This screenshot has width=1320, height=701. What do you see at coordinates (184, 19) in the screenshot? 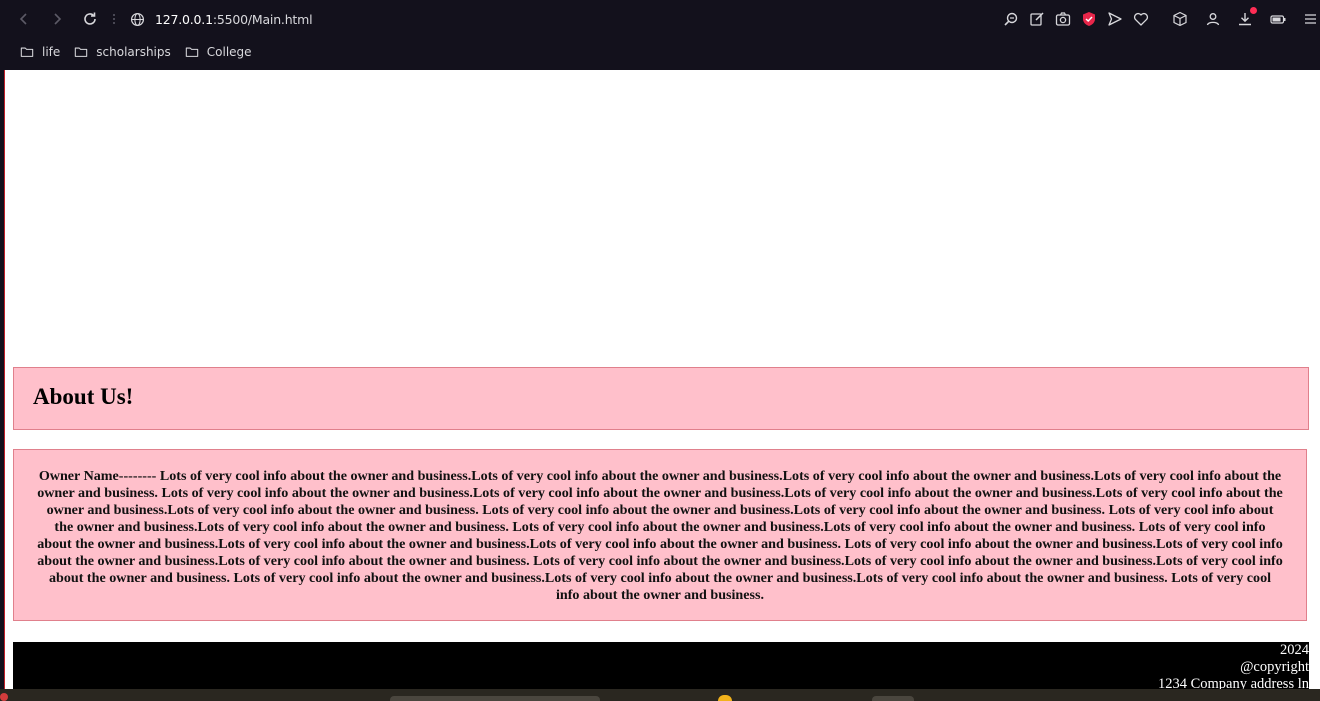
I see `url-host: 127.0.0.1` at bounding box center [184, 19].